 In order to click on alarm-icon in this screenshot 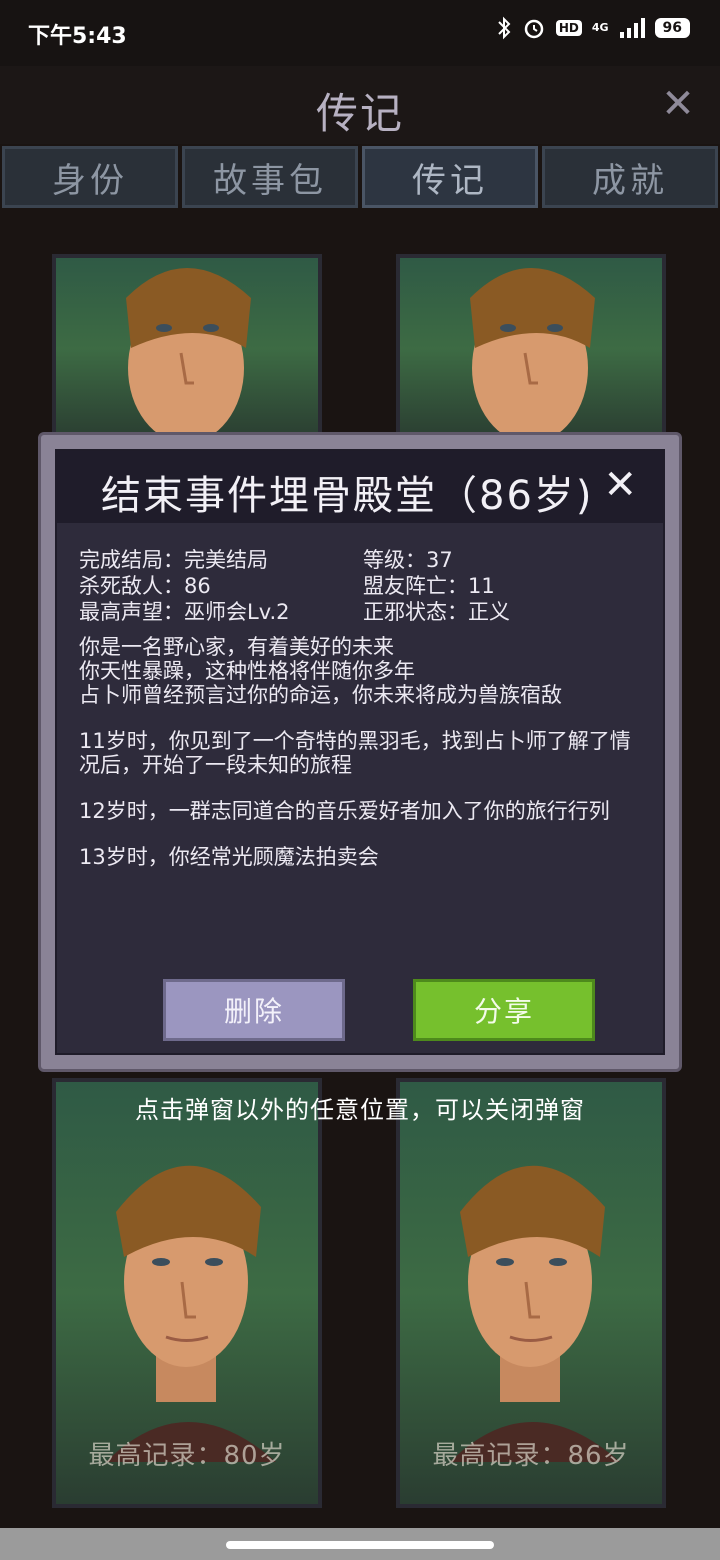, I will do `click(534, 28)`.